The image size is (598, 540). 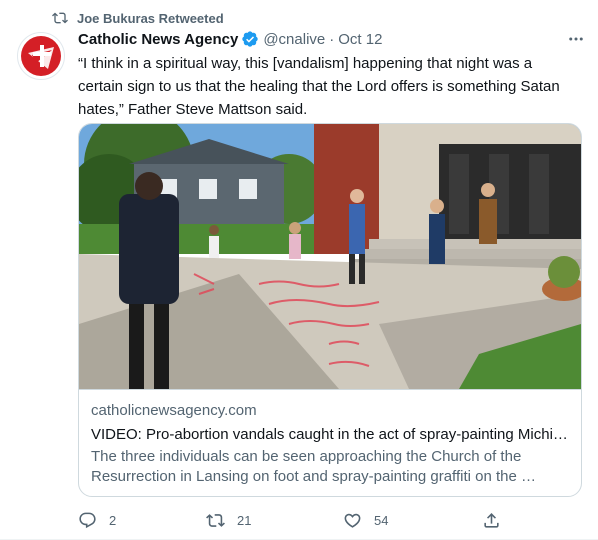 I want to click on retweet-context: Joe Bukuras Retweeted, so click(x=138, y=18).